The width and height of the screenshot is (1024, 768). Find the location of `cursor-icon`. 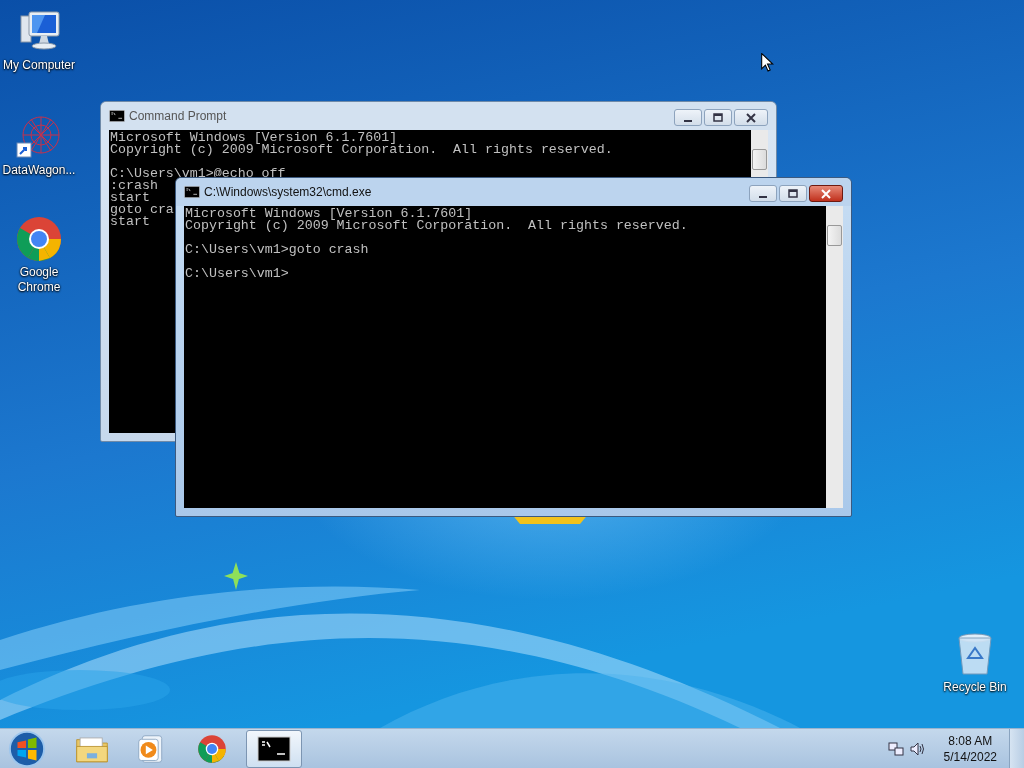

cursor-icon is located at coordinates (767, 62).